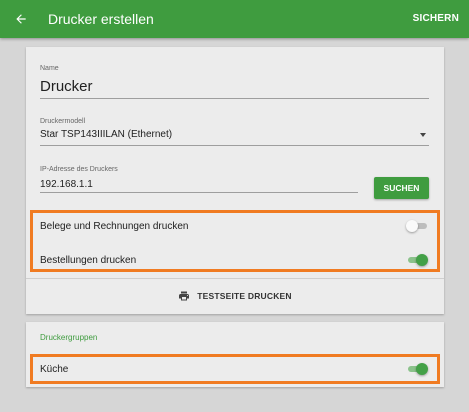 The width and height of the screenshot is (469, 412). What do you see at coordinates (184, 296) in the screenshot?
I see `printer-icon` at bounding box center [184, 296].